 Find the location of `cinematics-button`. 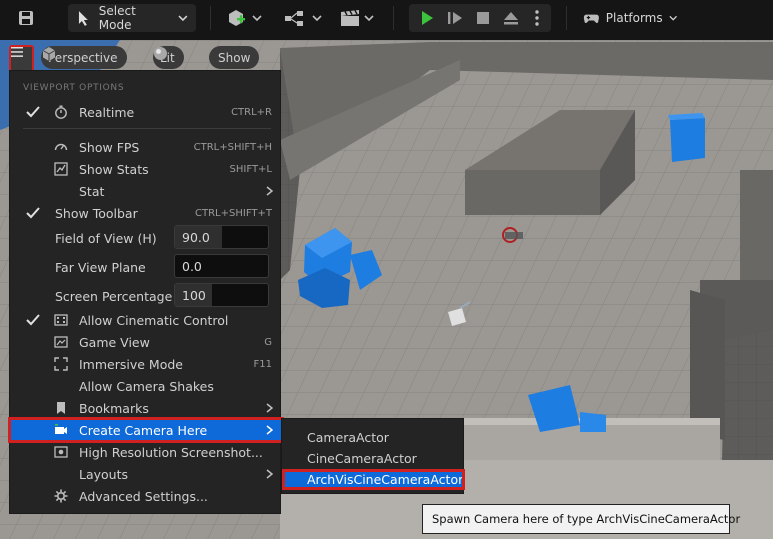

cinematics-button is located at coordinates (358, 18).